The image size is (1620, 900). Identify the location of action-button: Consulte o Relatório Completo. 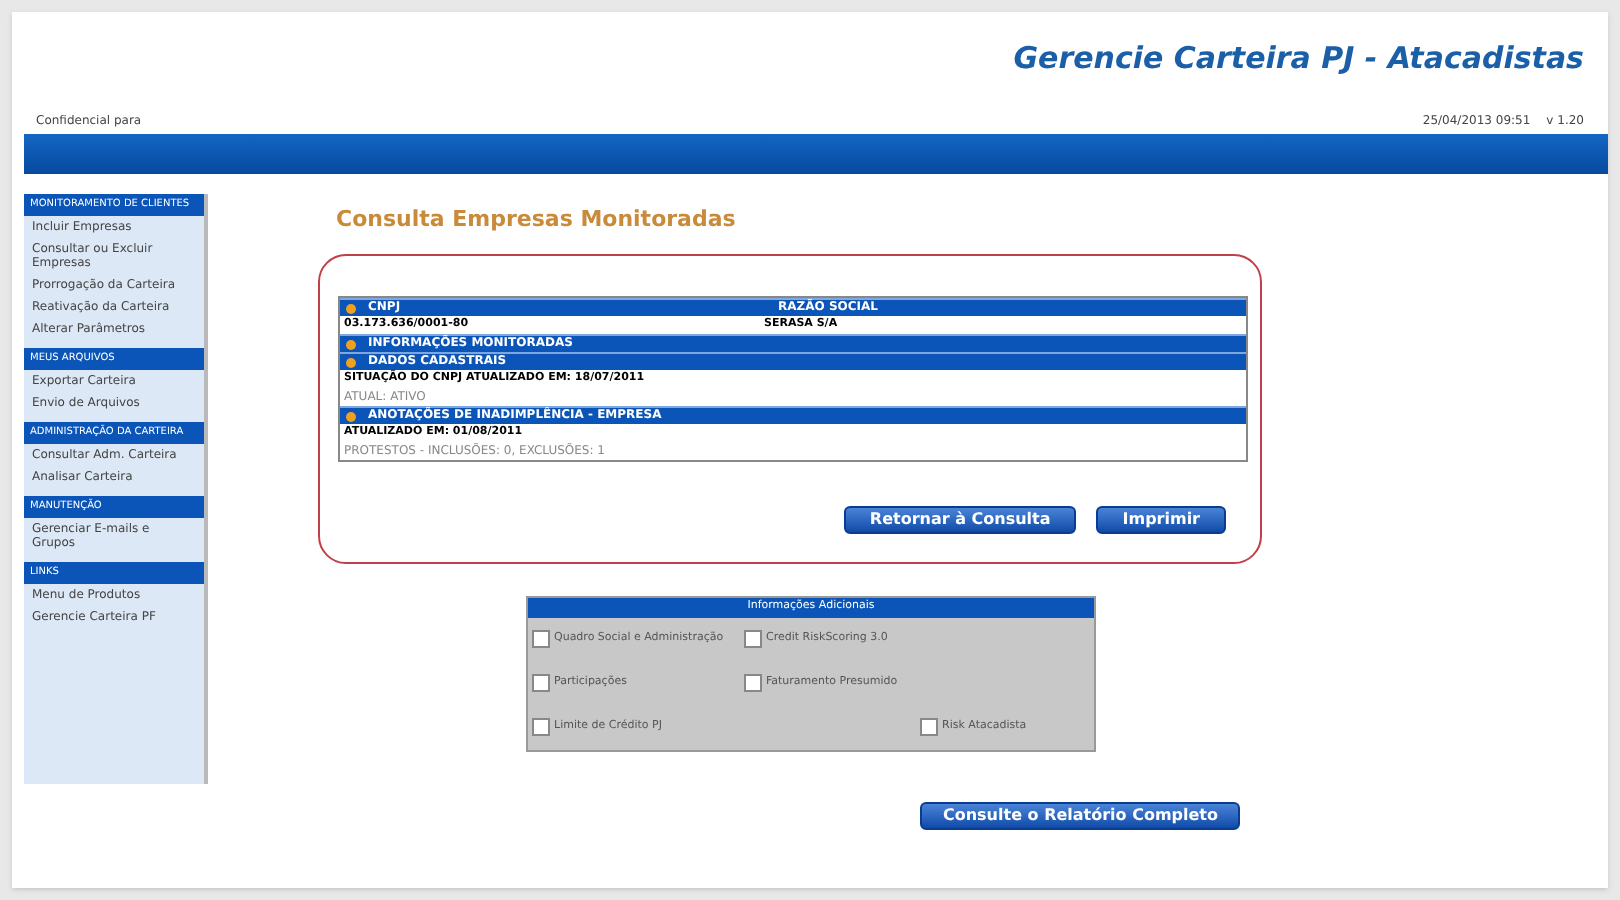
(1080, 815).